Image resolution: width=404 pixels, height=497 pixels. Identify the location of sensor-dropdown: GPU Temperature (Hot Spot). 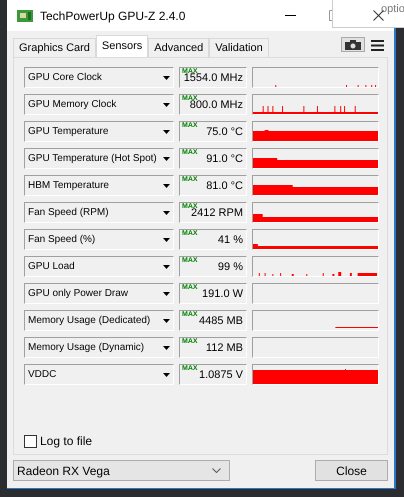
(99, 158).